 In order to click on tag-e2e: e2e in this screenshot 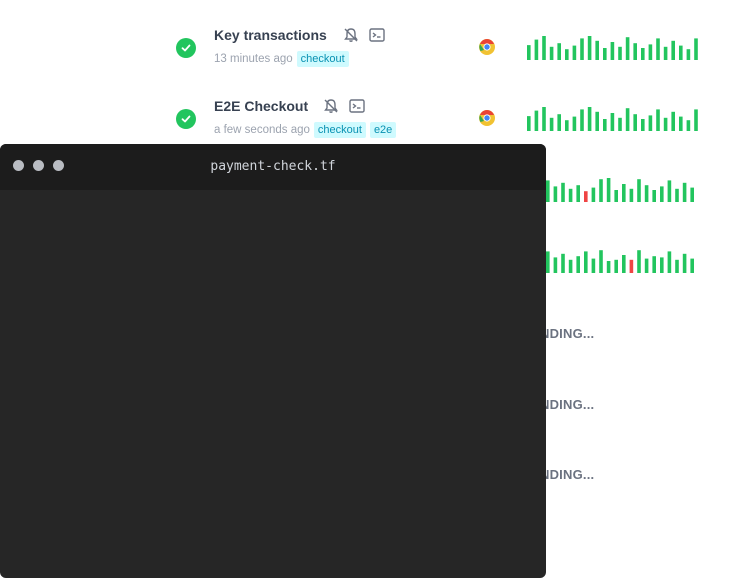, I will do `click(383, 130)`.